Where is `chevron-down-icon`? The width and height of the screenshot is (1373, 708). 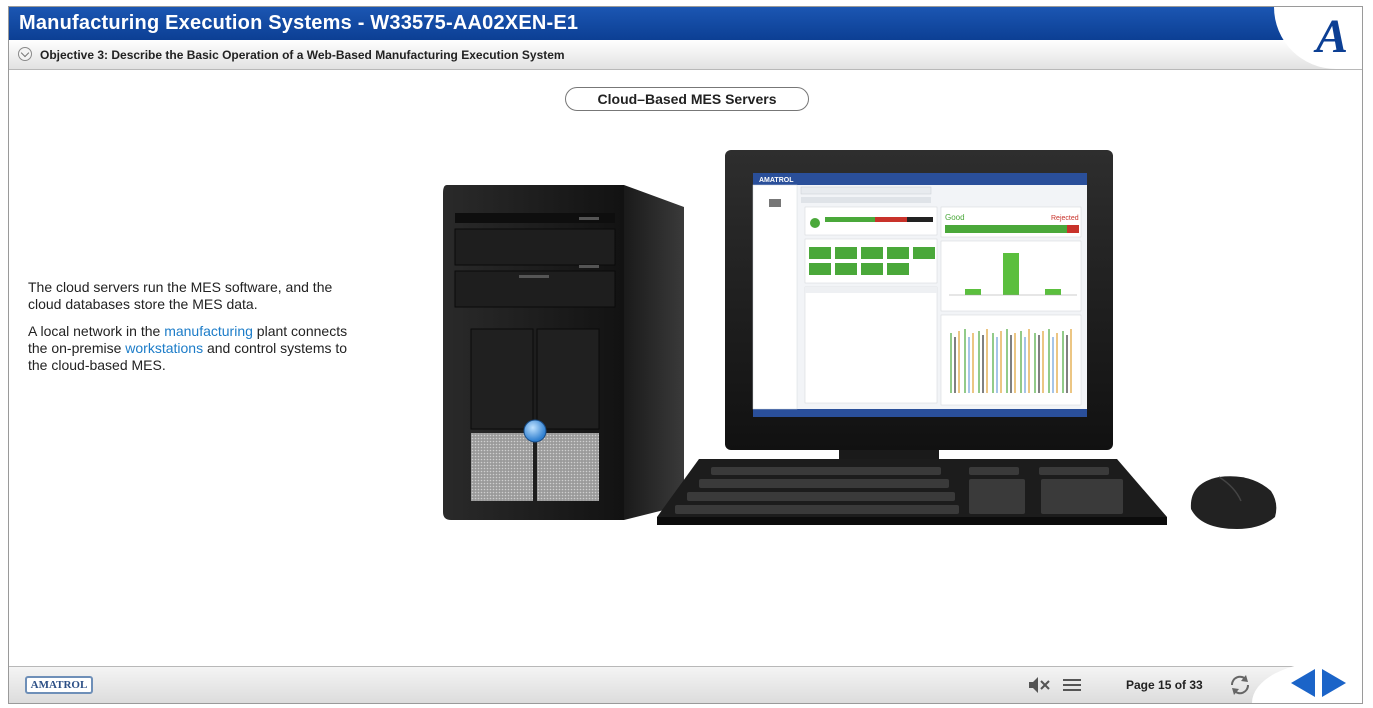
chevron-down-icon is located at coordinates (25, 54).